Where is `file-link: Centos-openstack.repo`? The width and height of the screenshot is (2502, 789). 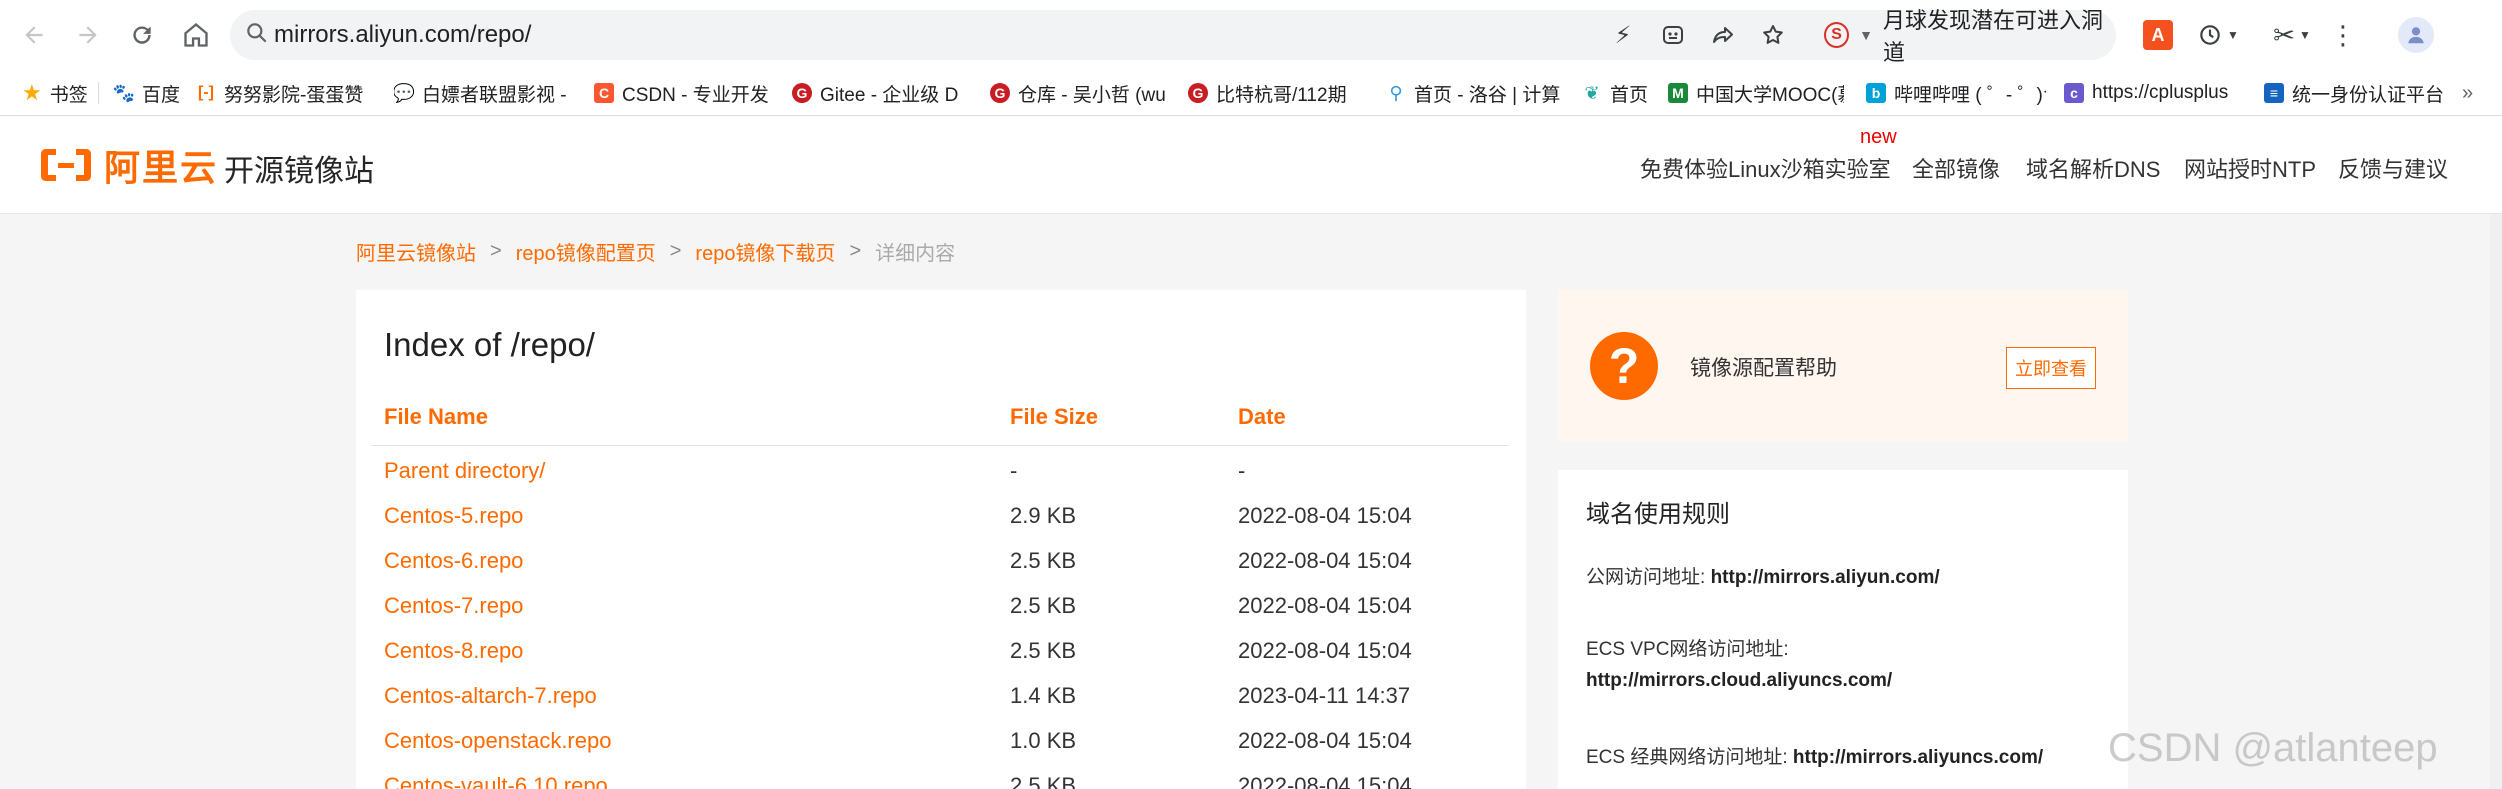
file-link: Centos-openstack.repo is located at coordinates (497, 741).